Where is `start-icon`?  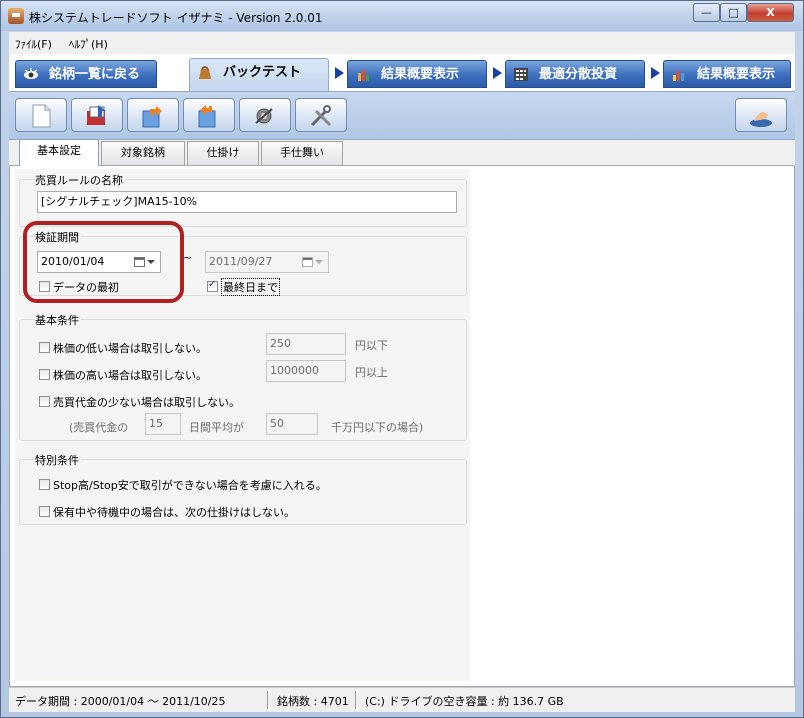
start-icon is located at coordinates (761, 119).